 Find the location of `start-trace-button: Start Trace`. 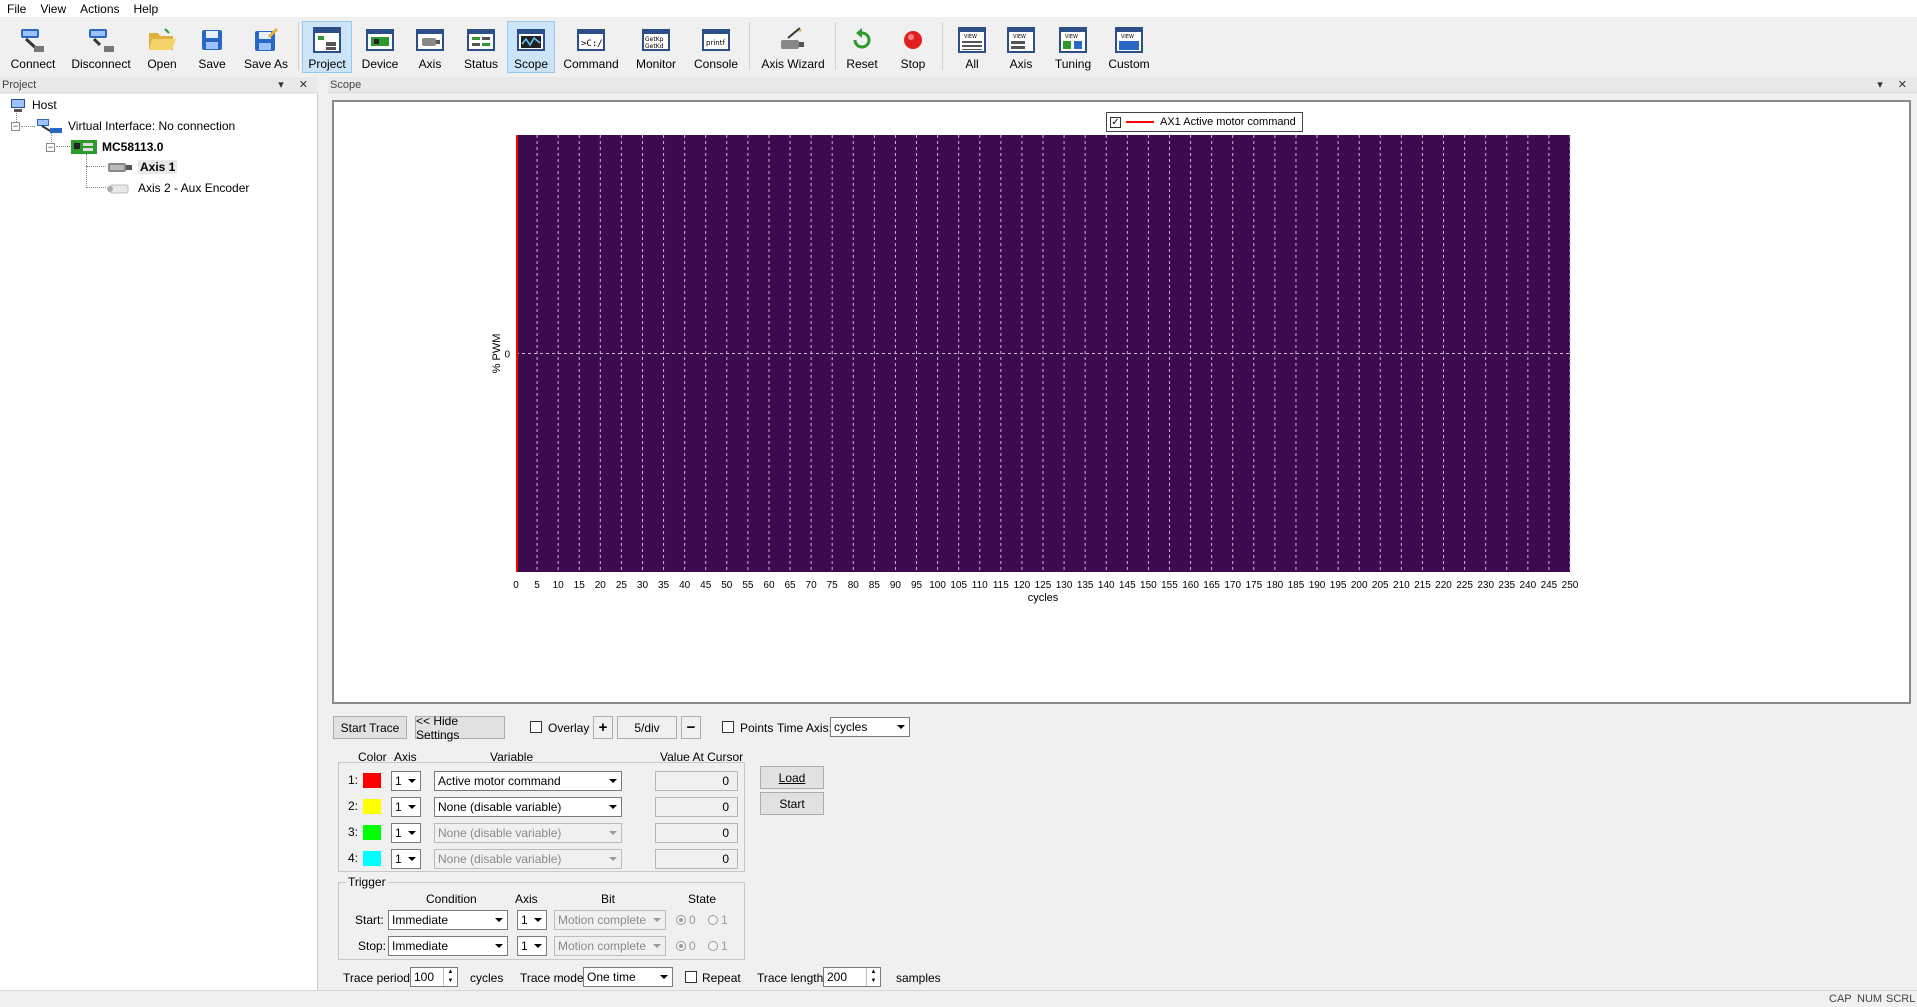

start-trace-button: Start Trace is located at coordinates (370, 727).